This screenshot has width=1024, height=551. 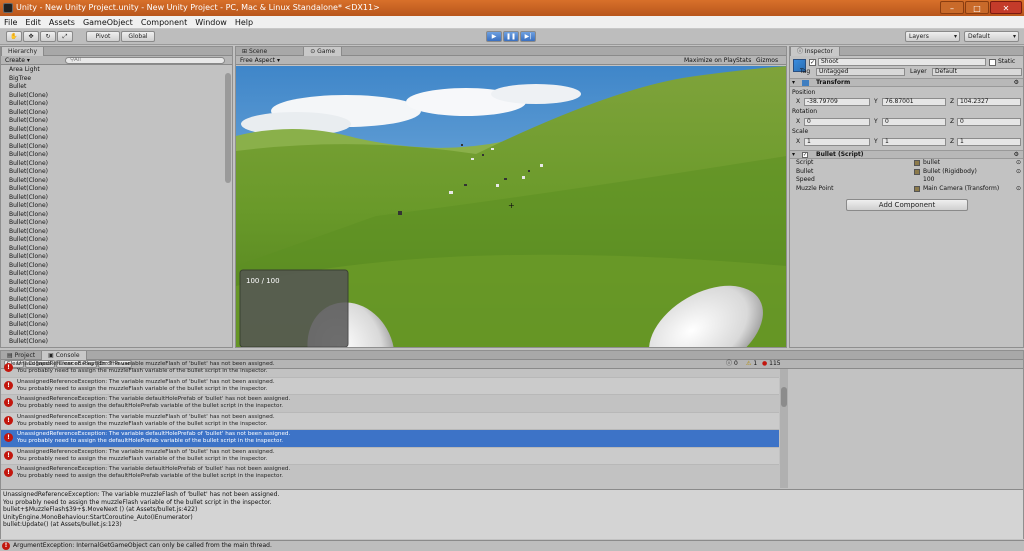 I want to click on position-z-field: 104.2327, so click(x=989, y=102).